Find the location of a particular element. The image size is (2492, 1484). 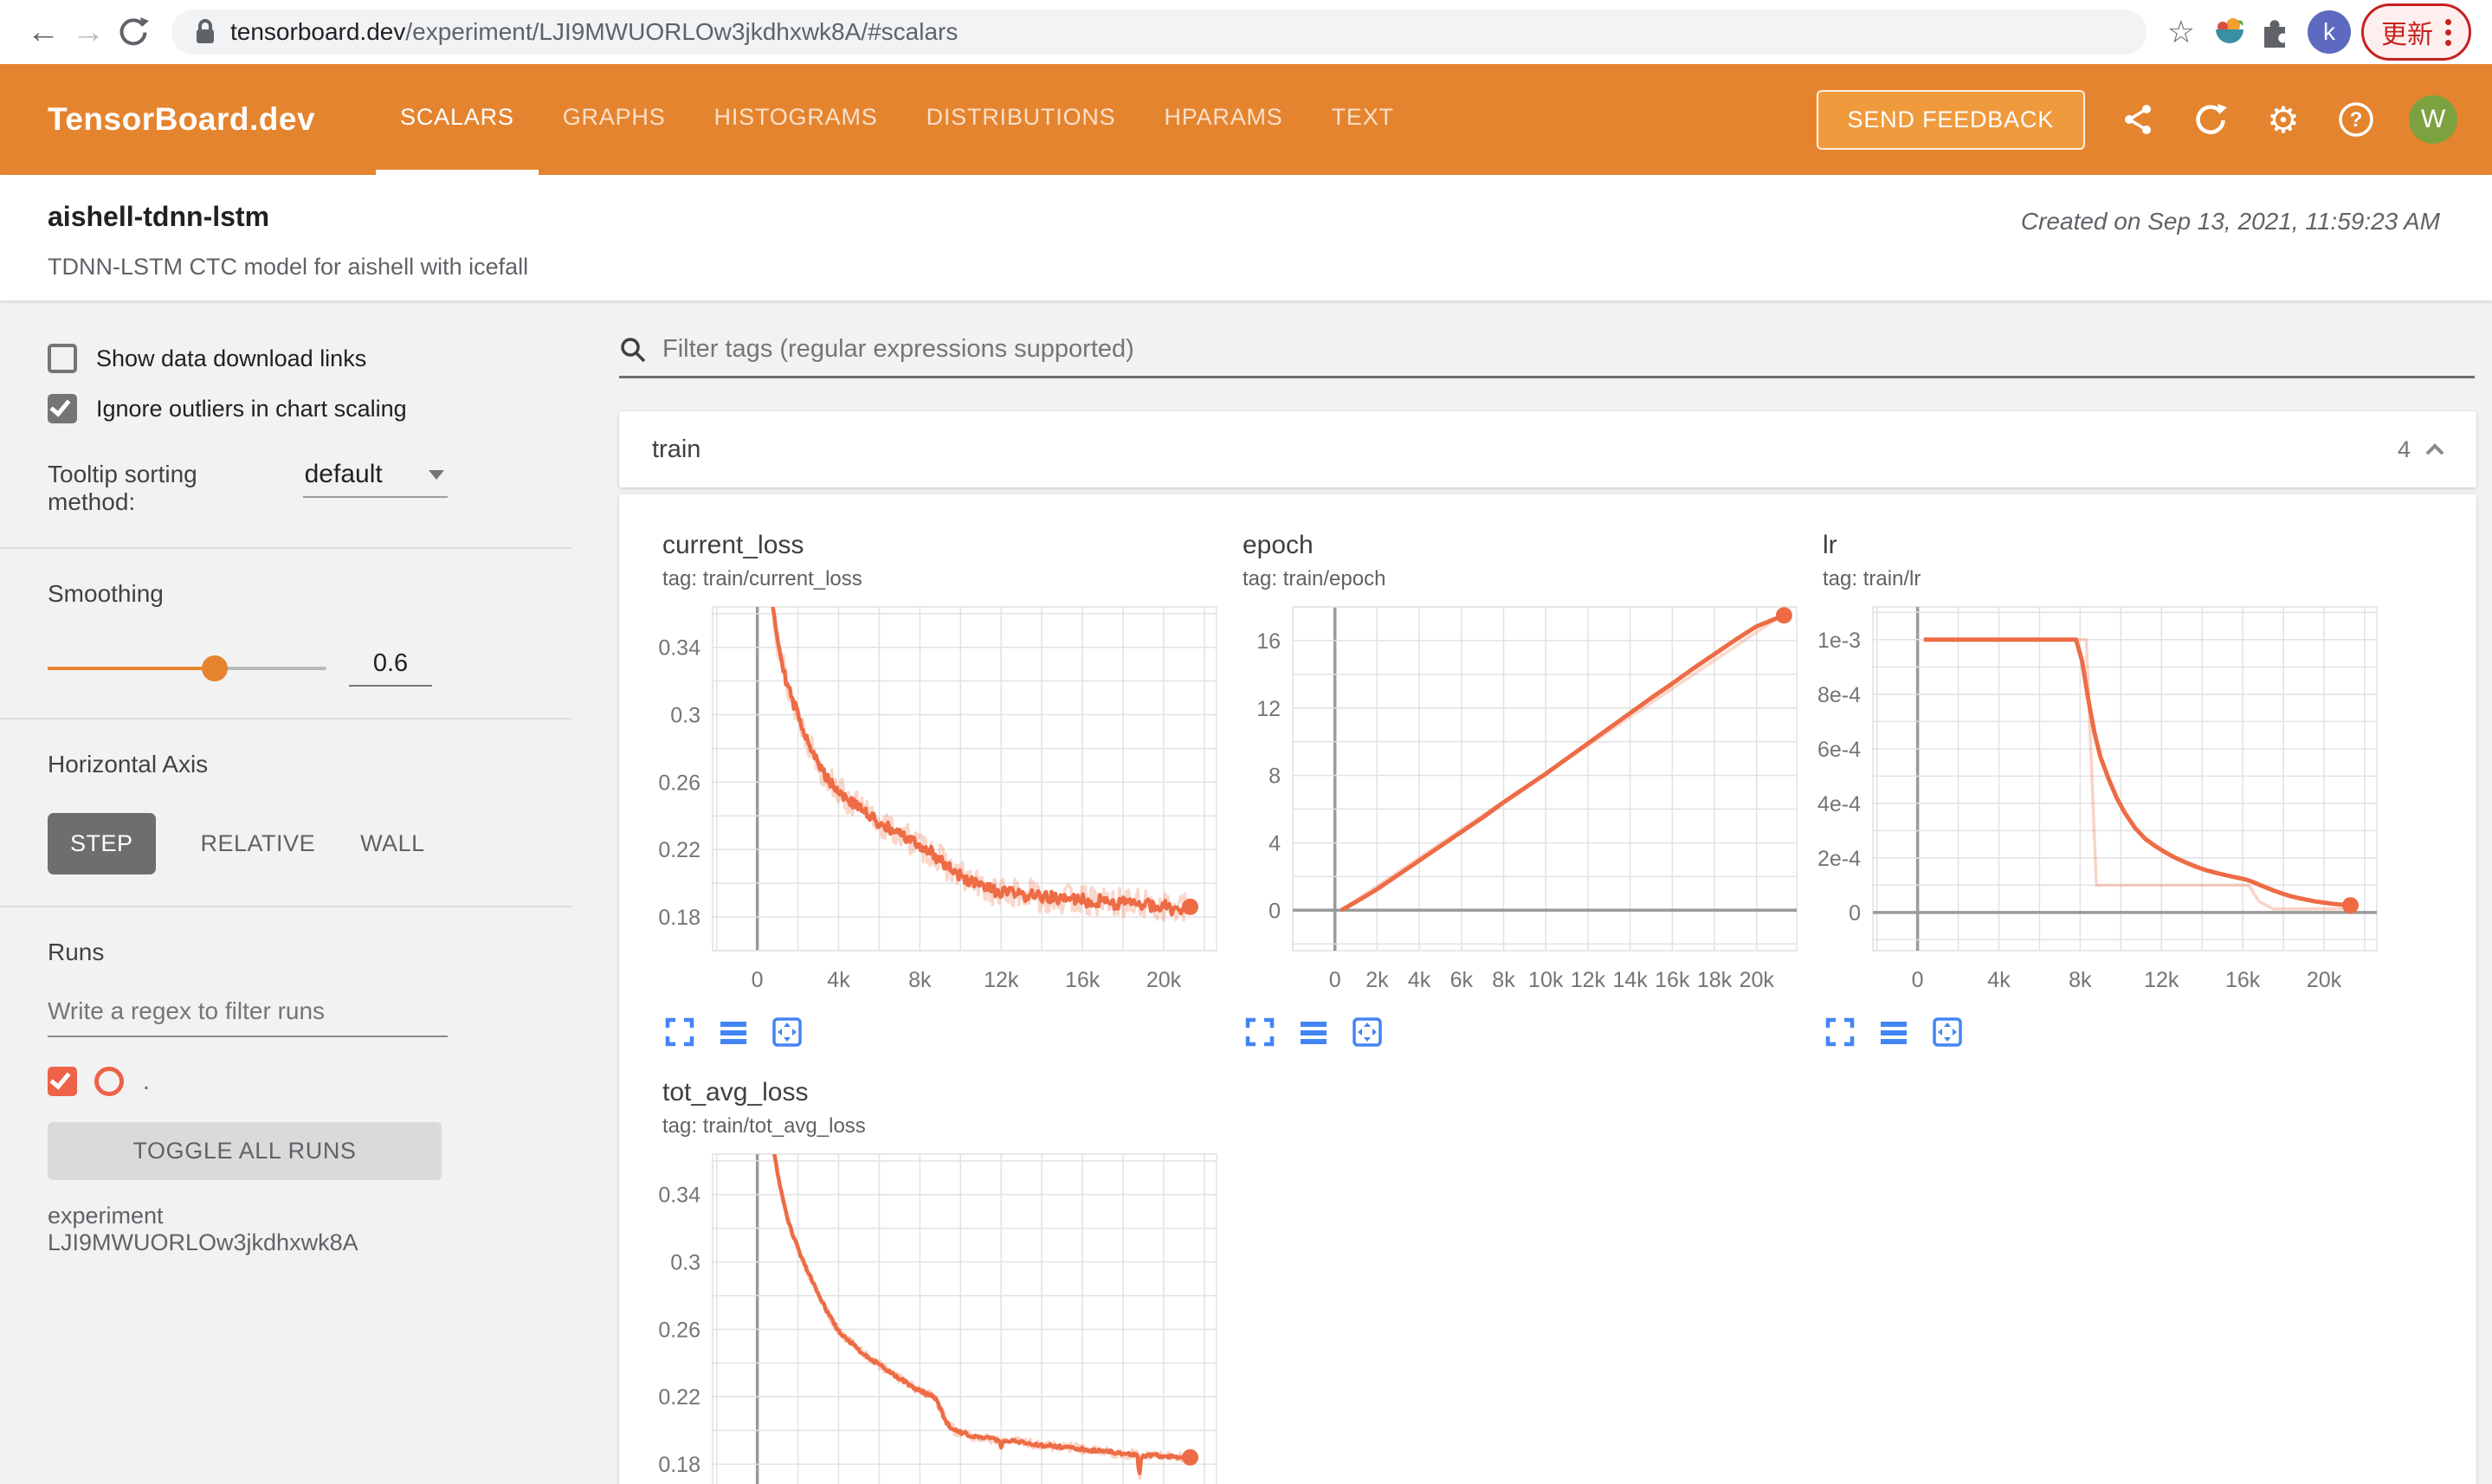

browser-update-button: 更新 is located at coordinates (2416, 32).